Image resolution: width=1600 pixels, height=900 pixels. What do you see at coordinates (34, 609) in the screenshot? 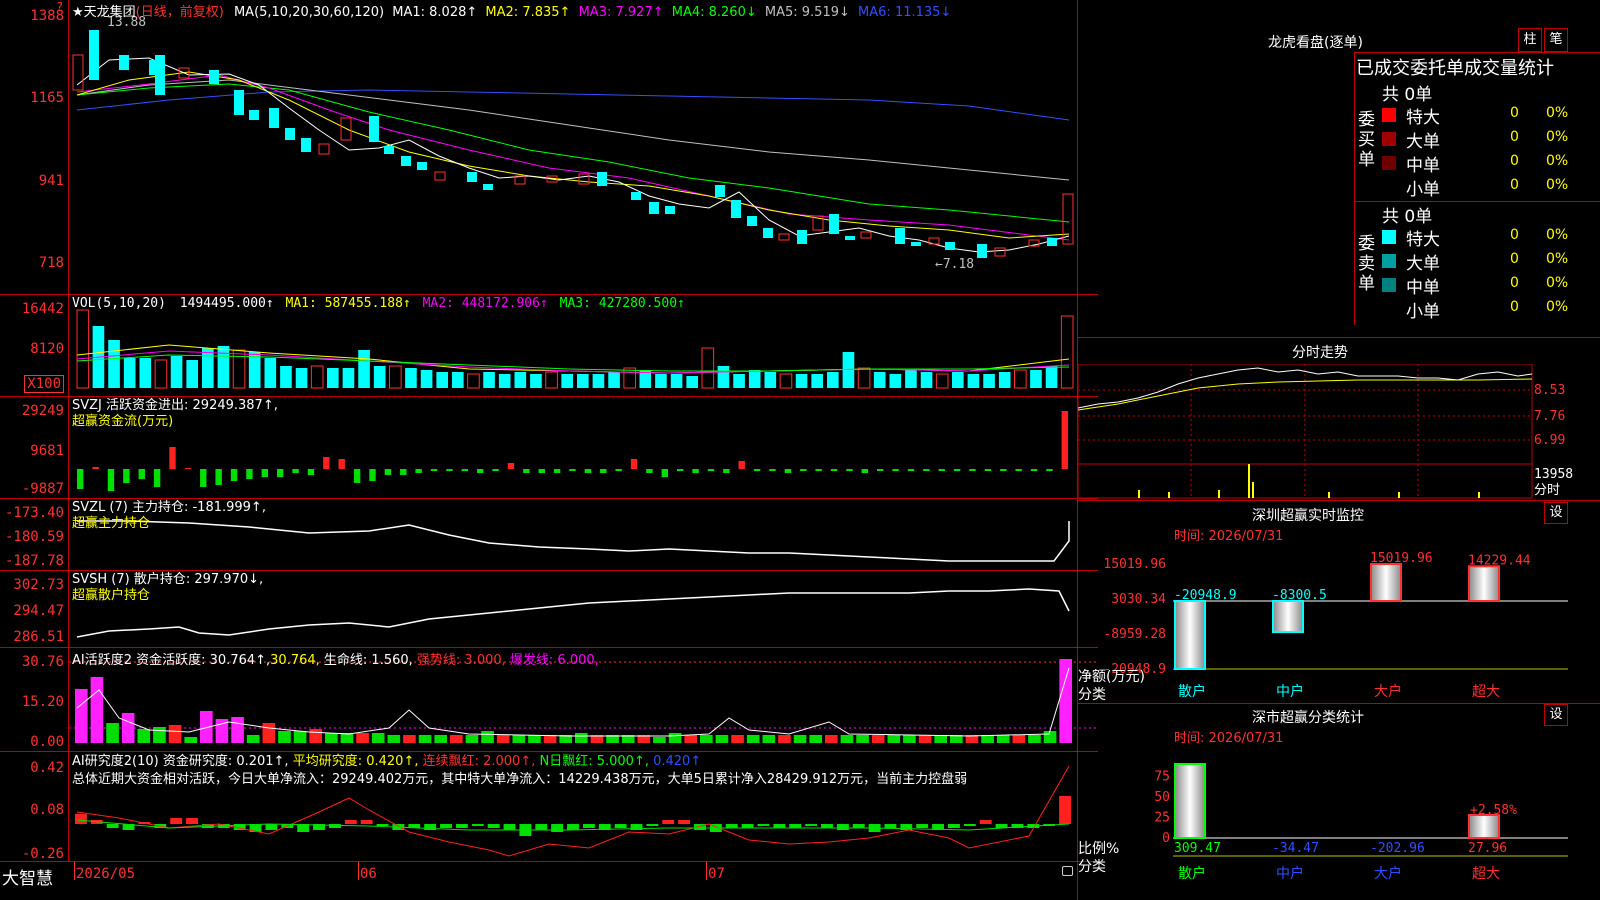
I see `svsh-y-axis: 302.73 294.47 286.51` at bounding box center [34, 609].